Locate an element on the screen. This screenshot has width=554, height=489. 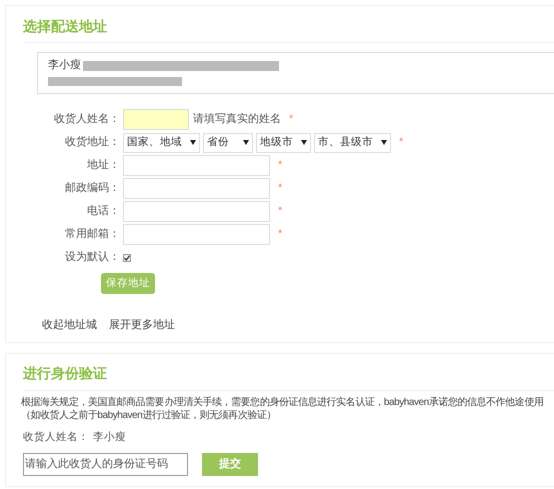
notice-text: 根据海关规定，美国直邮商品需要办理清关手续，需要您的身份证信息进行实名认证，babyhaven承诺您的信息不作他途使用 is located at coordinates (282, 402).